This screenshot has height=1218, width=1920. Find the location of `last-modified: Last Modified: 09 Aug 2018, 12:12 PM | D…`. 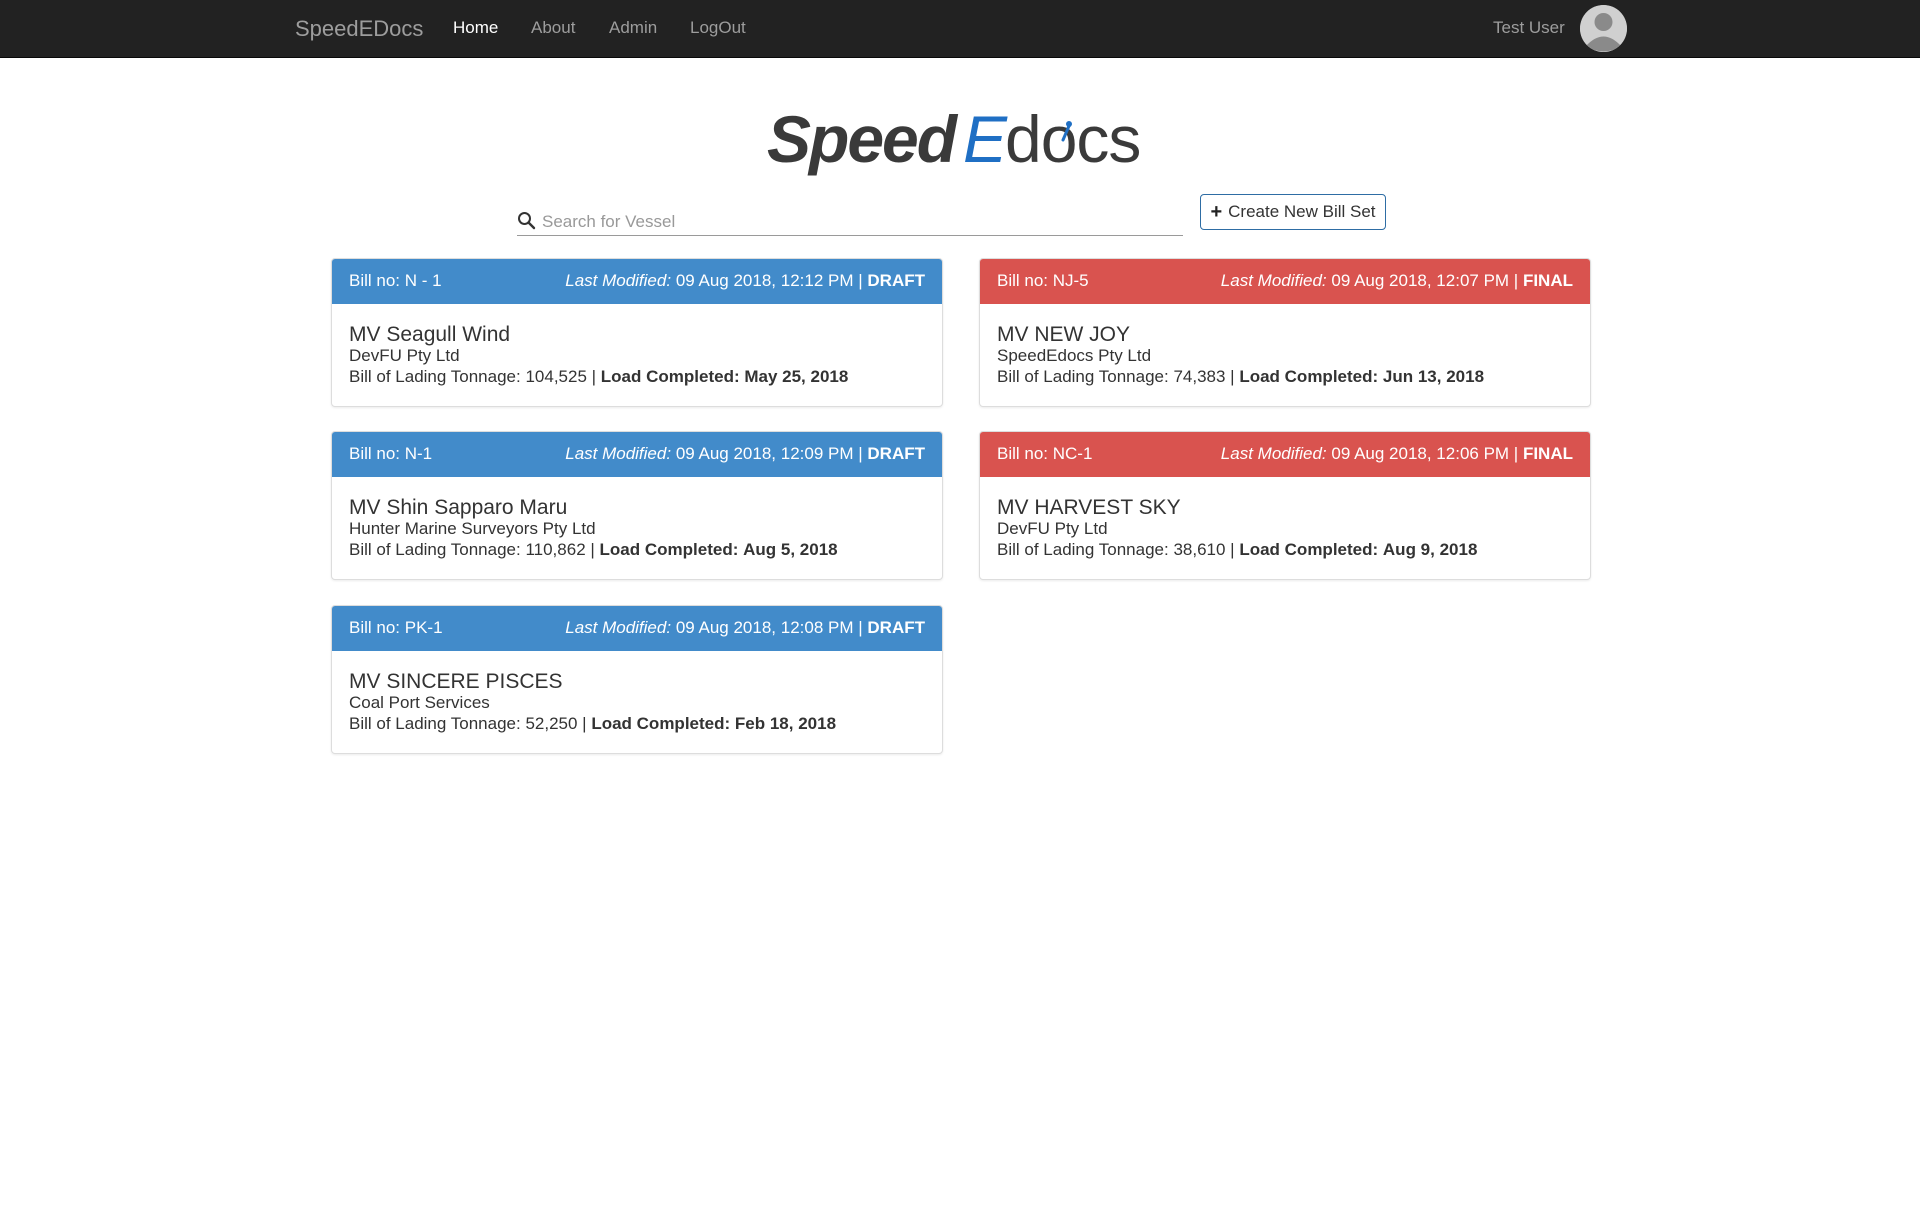

last-modified: Last Modified: 09 Aug 2018, 12:12 PM | D… is located at coordinates (745, 280).